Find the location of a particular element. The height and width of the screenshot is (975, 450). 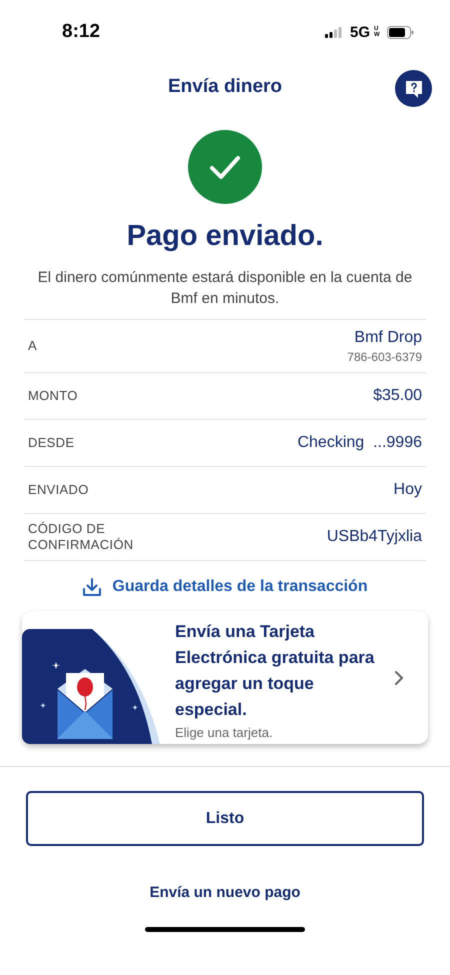

page-title: Envía dinero is located at coordinates (225, 87).